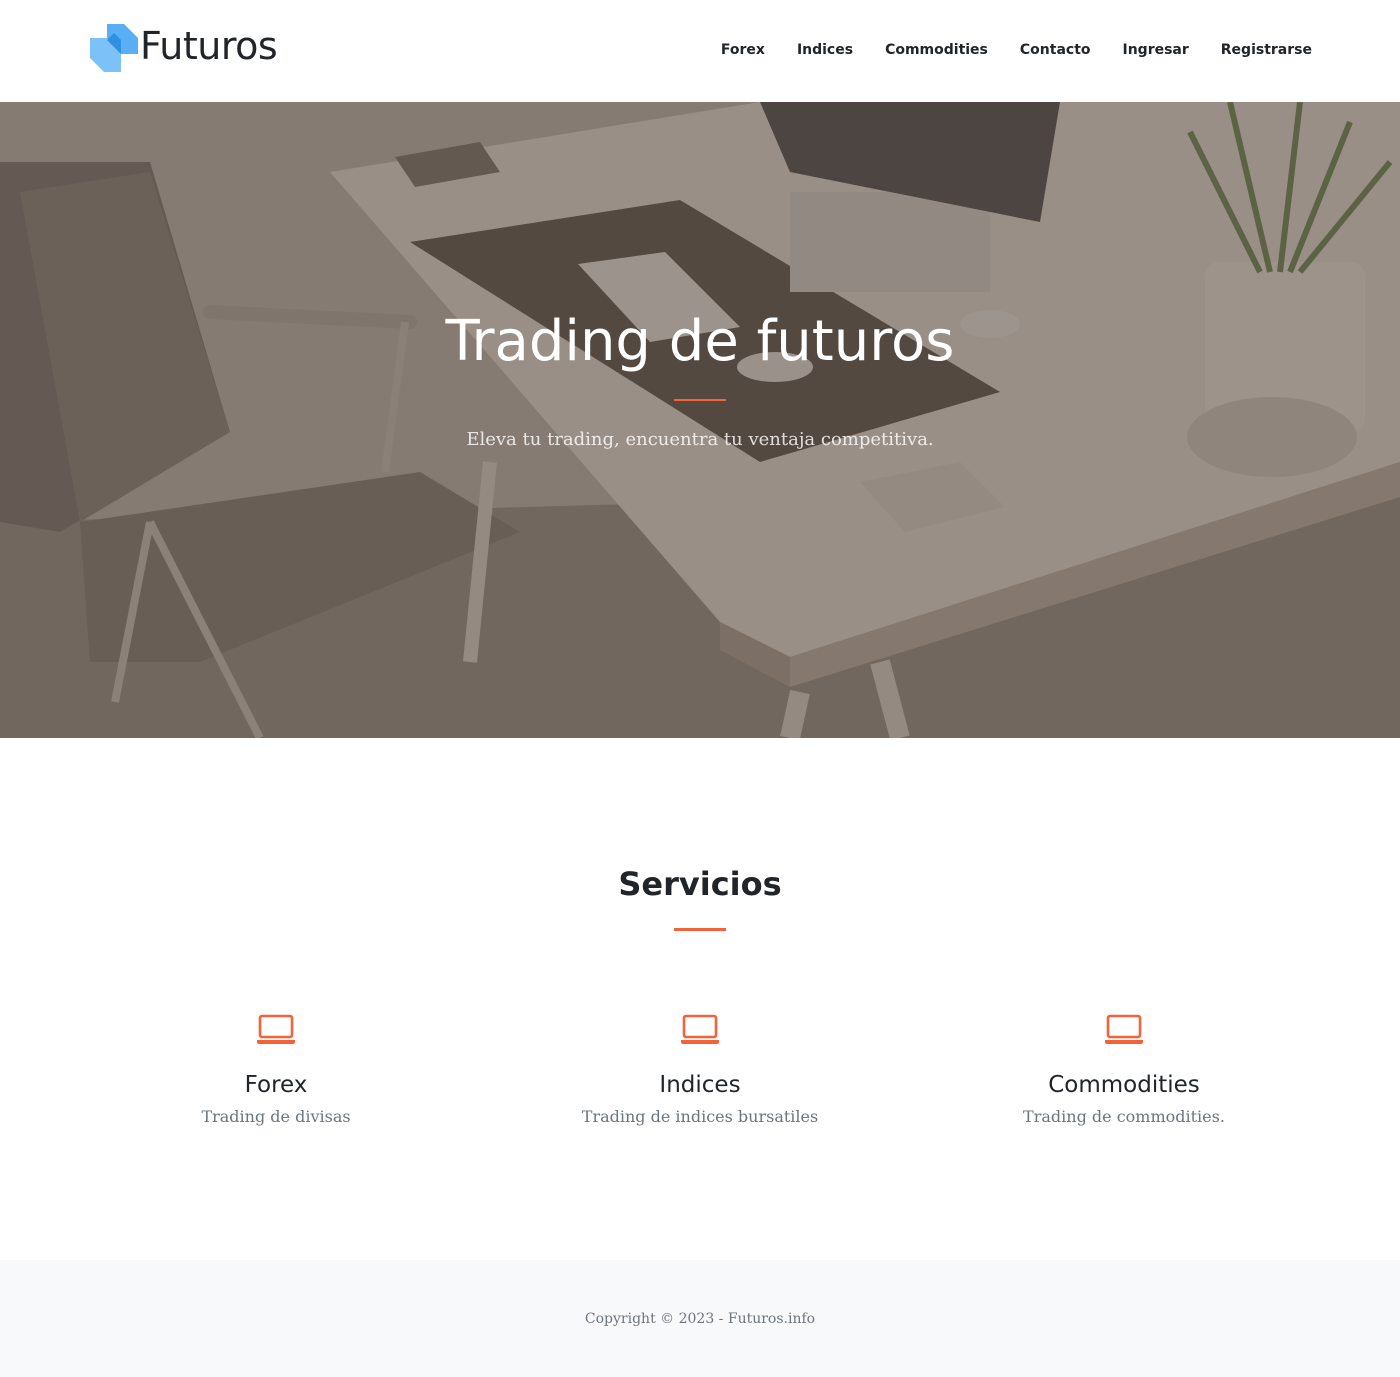 This screenshot has height=1377, width=1400. I want to click on service-card-forex: Forex Trading de divisas, so click(276, 1070).